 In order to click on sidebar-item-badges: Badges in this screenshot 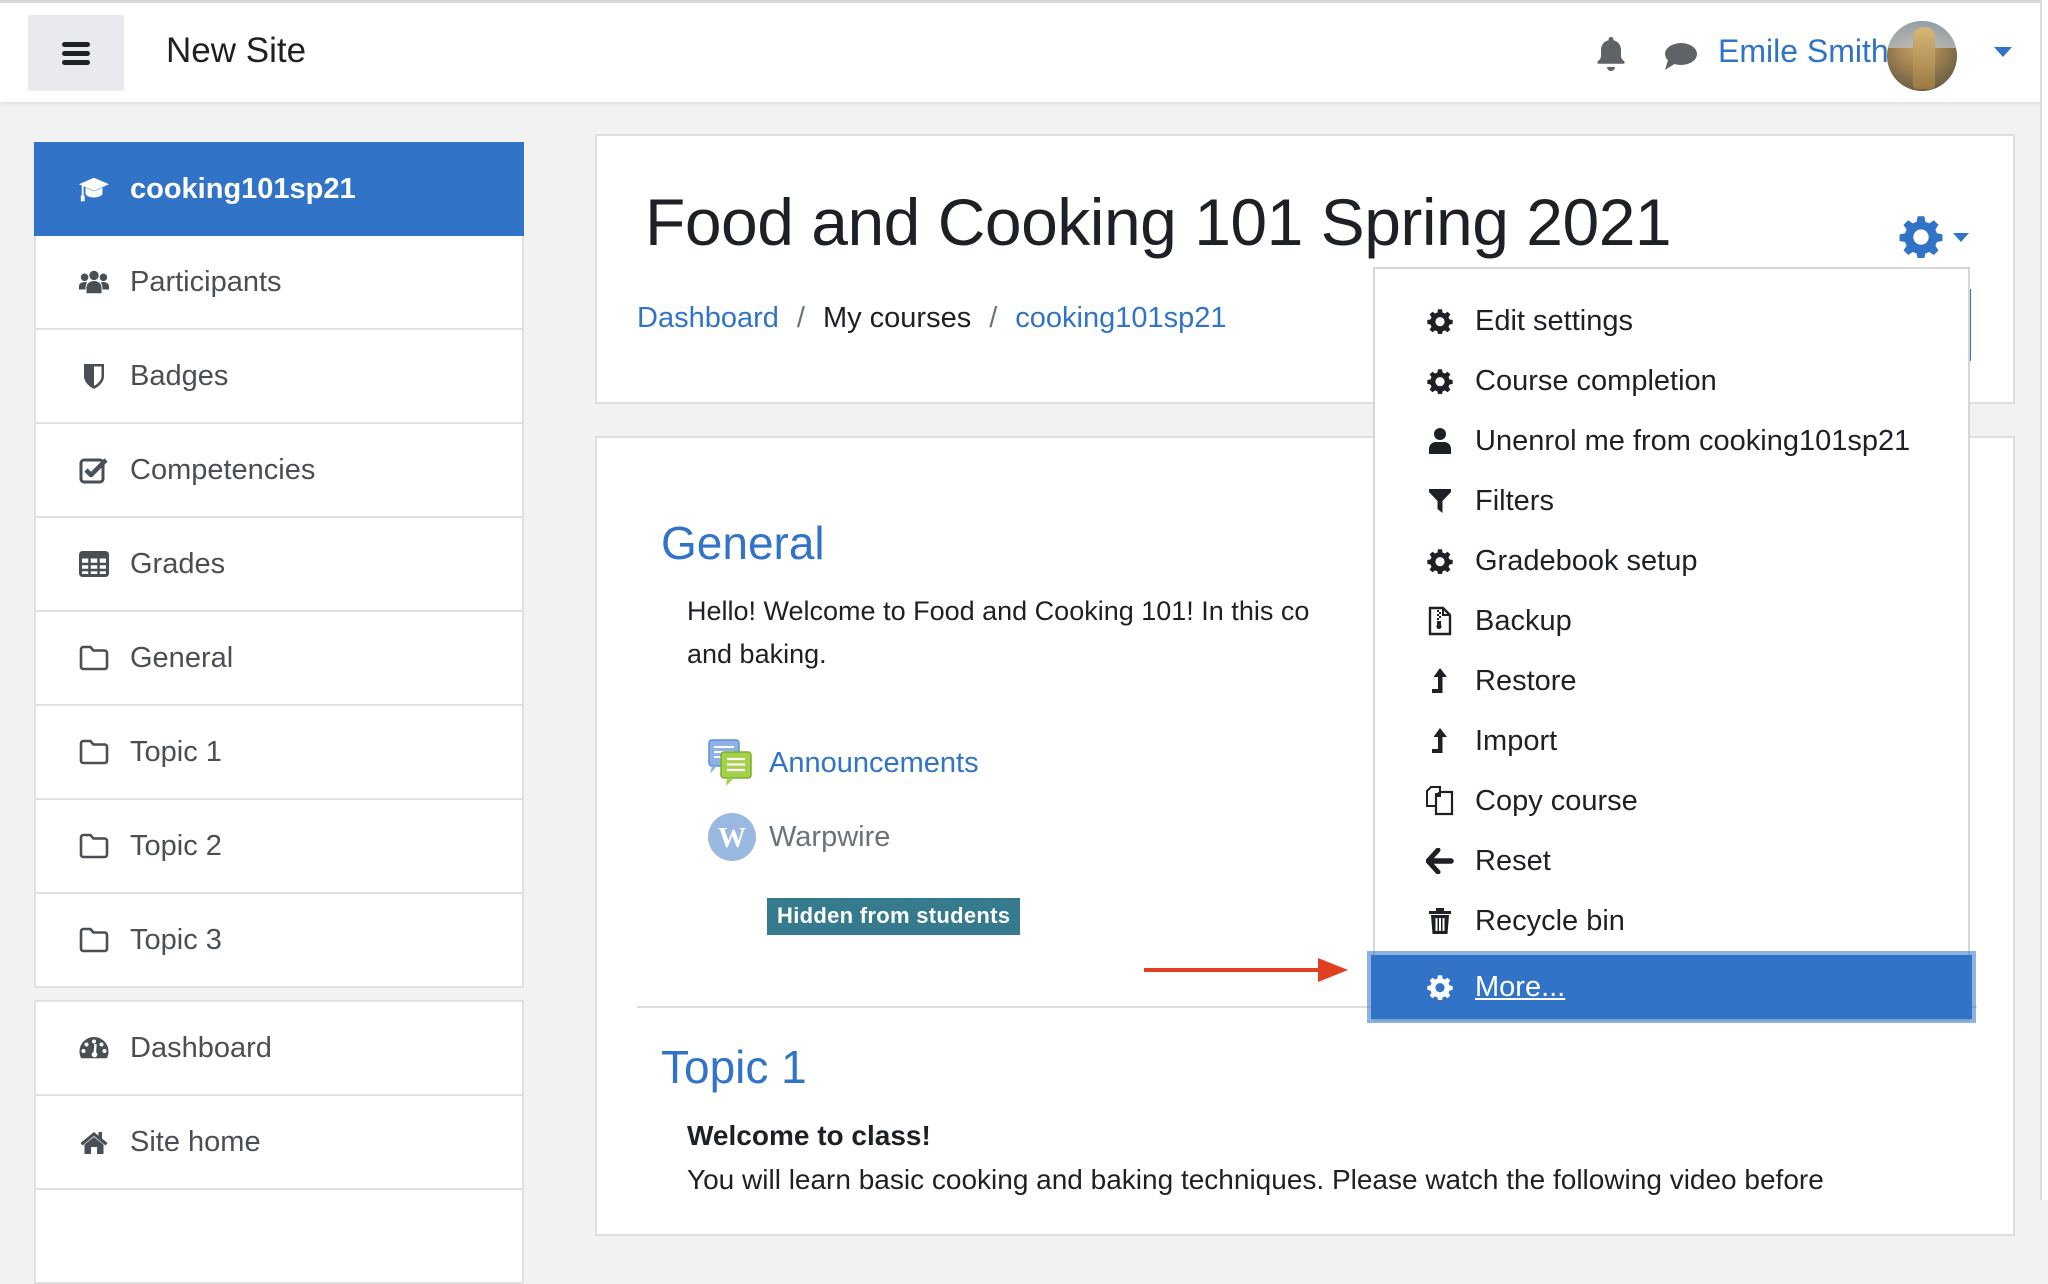, I will do `click(279, 377)`.